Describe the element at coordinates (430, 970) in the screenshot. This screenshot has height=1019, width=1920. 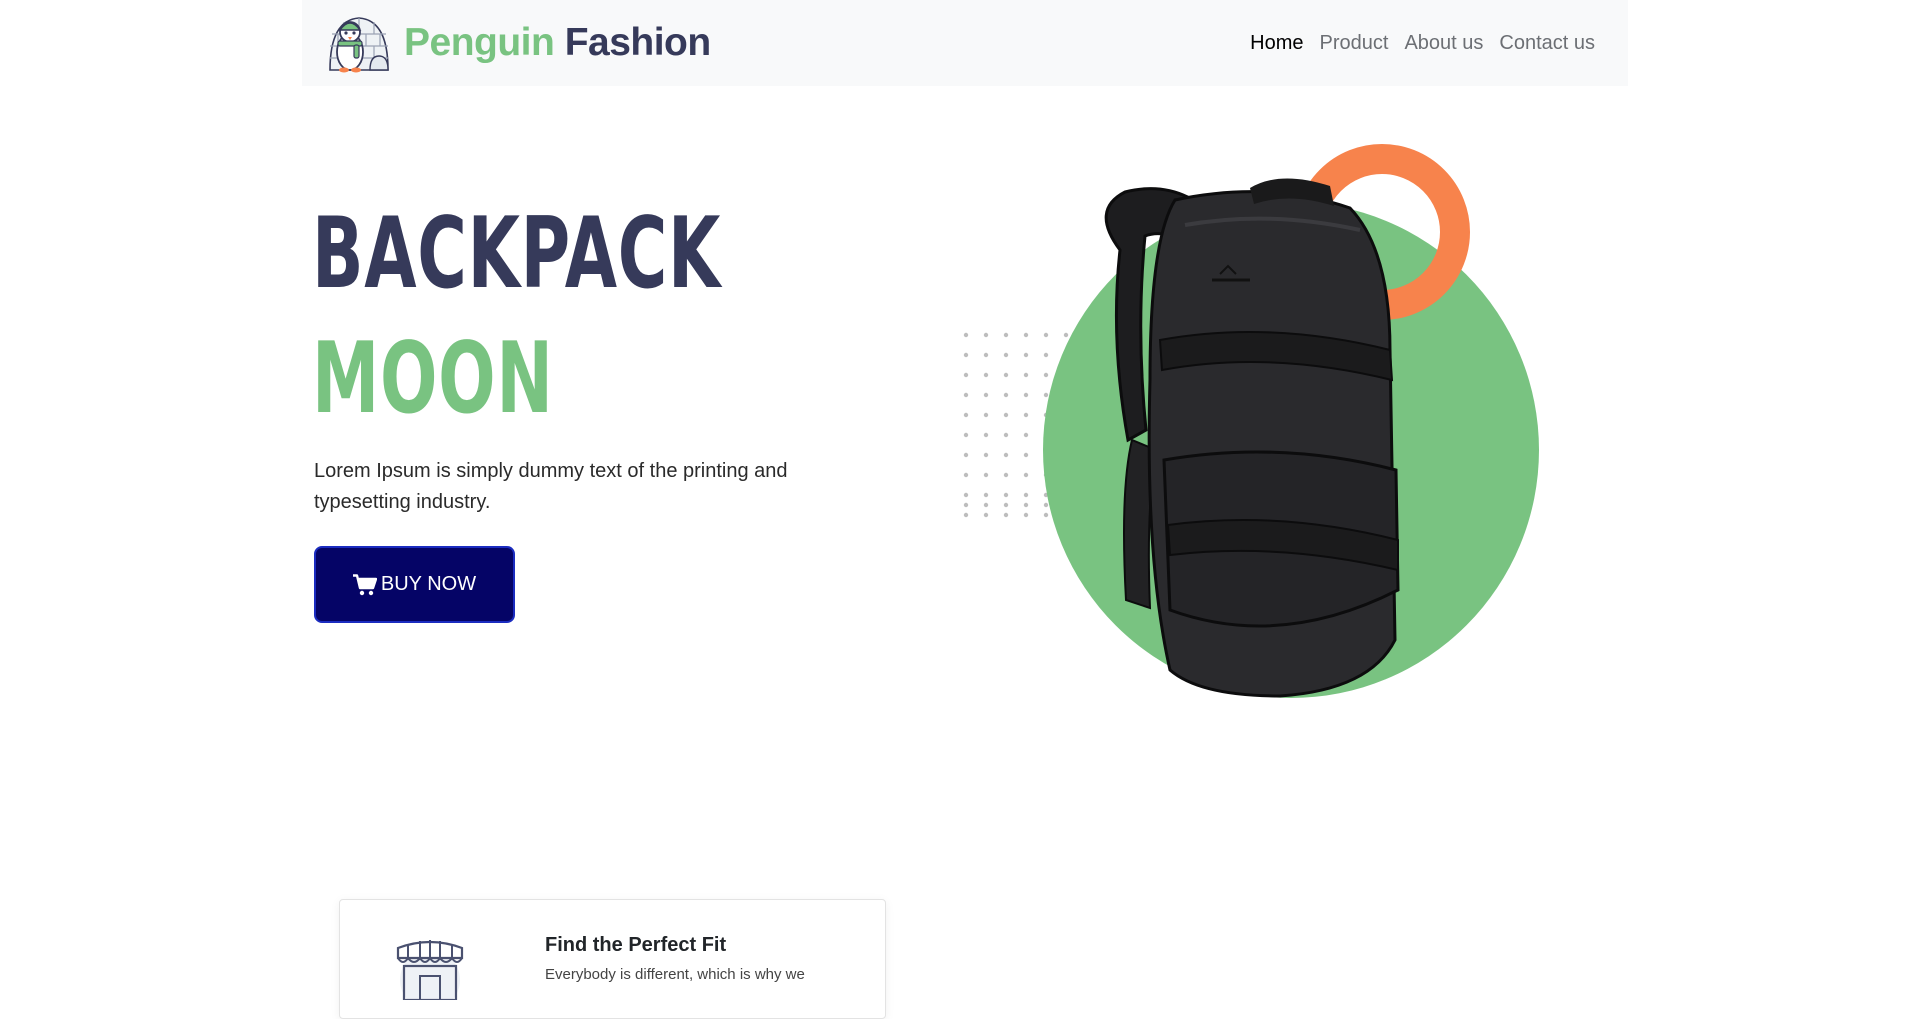
I see `storefront-icon` at that location.